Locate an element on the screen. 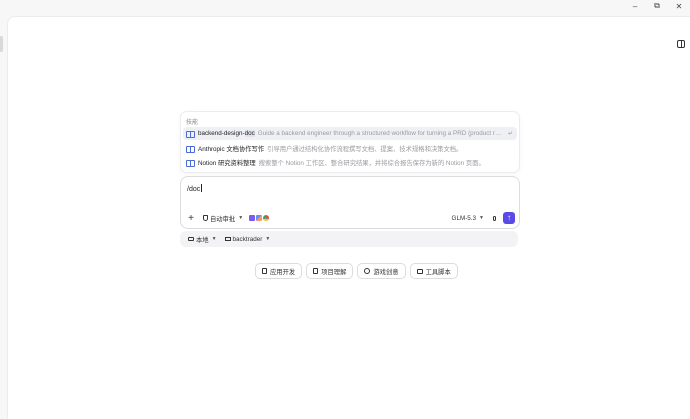  suggestion-tool-scripts: 工具脚本 is located at coordinates (433, 271).